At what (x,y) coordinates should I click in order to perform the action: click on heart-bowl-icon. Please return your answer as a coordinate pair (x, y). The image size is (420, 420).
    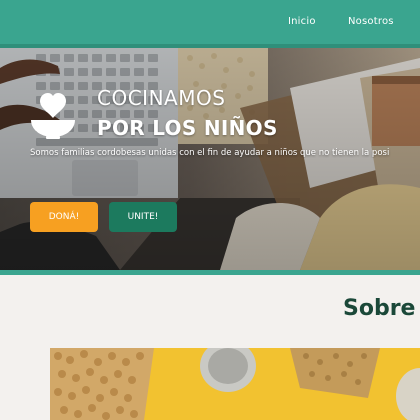
    Looking at the image, I should click on (53, 116).